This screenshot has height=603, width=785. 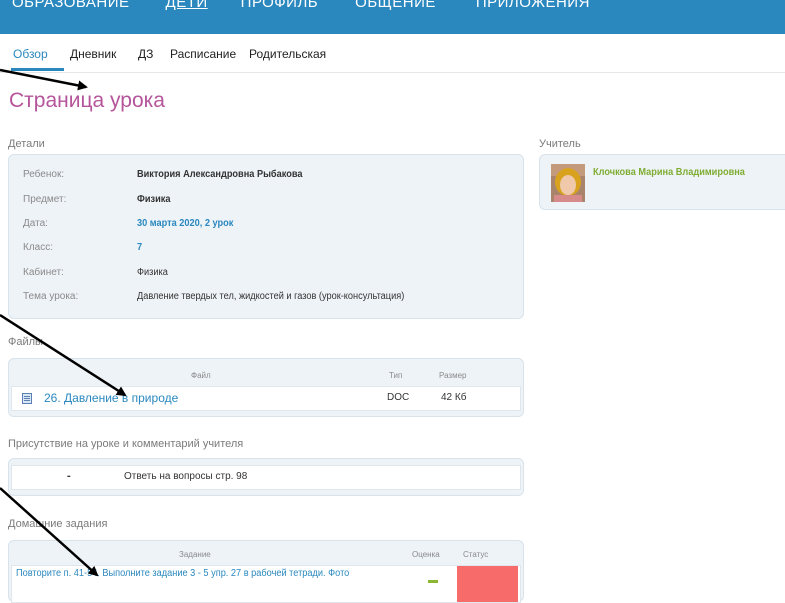 What do you see at coordinates (49, 532) in the screenshot?
I see `arrow-to-homework` at bounding box center [49, 532].